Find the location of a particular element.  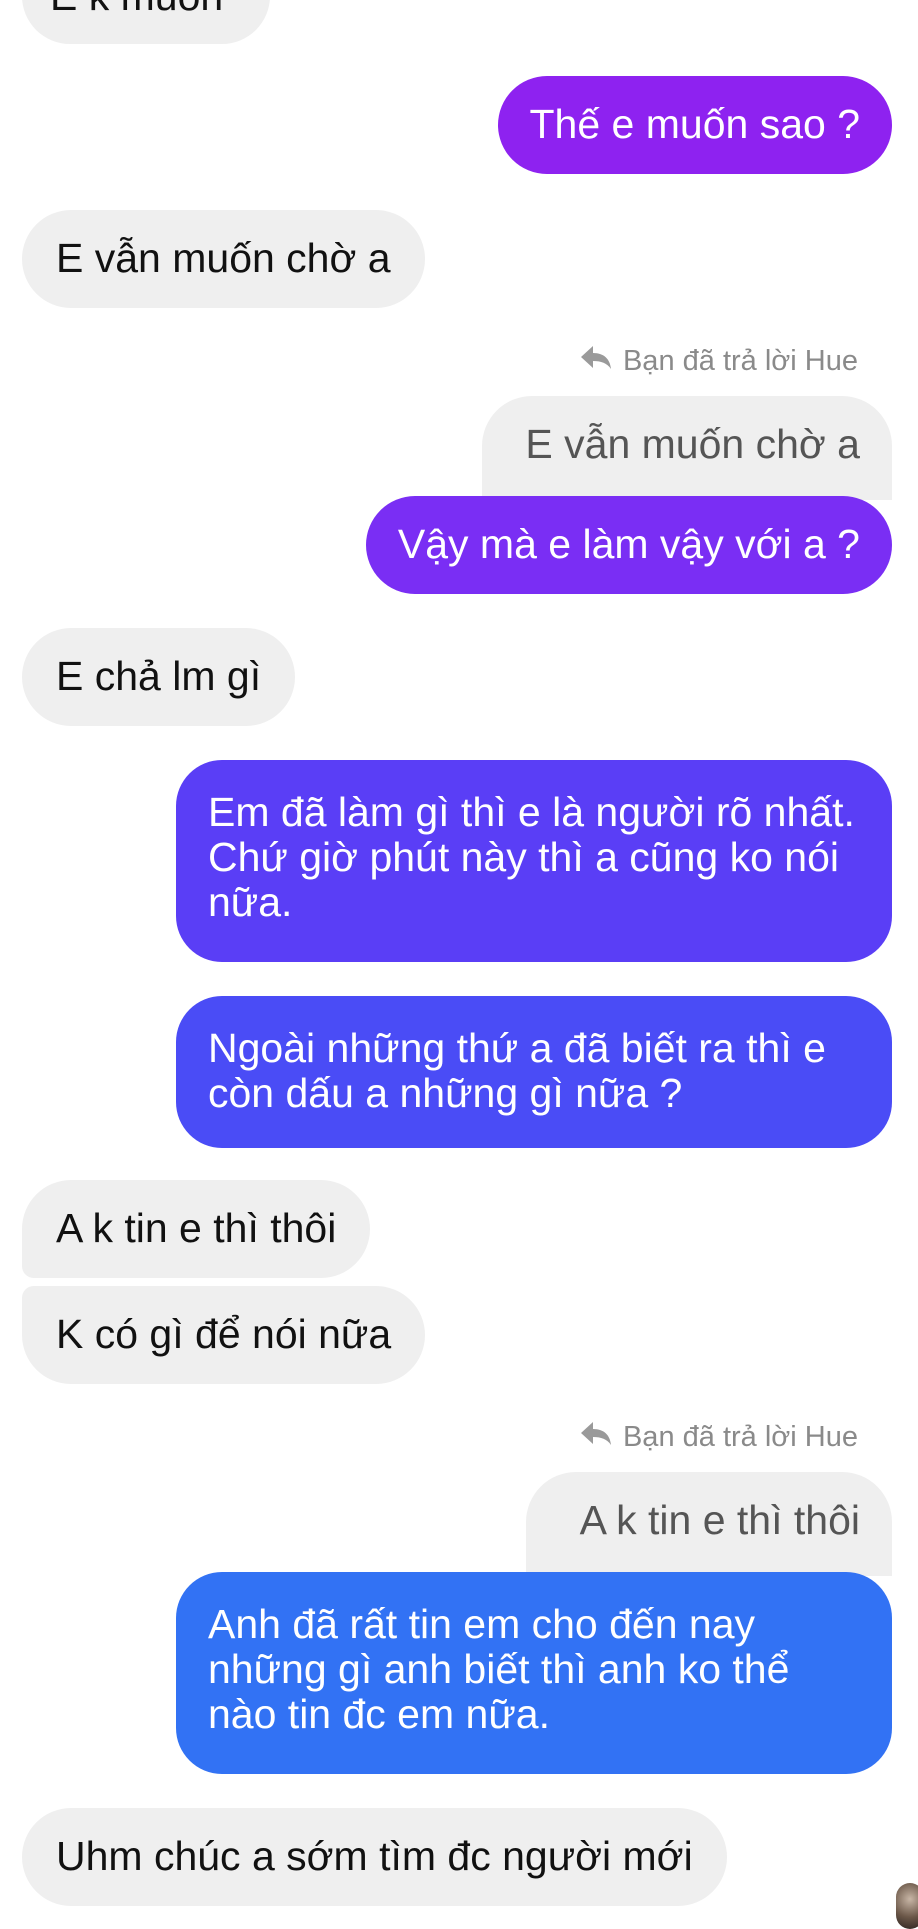

message-bubble-incoming: K có gì để nói nữa is located at coordinates (224, 1335).